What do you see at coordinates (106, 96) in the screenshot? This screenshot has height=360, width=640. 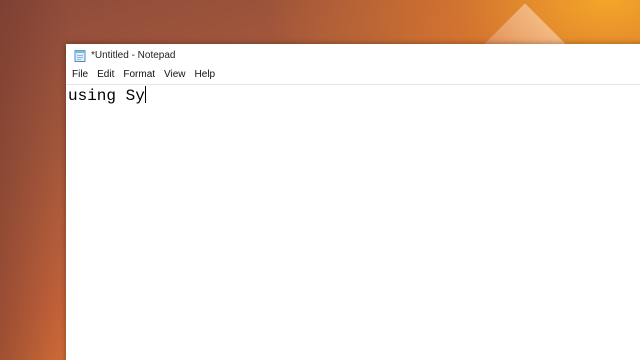 I see `editor-text: using Sy` at bounding box center [106, 96].